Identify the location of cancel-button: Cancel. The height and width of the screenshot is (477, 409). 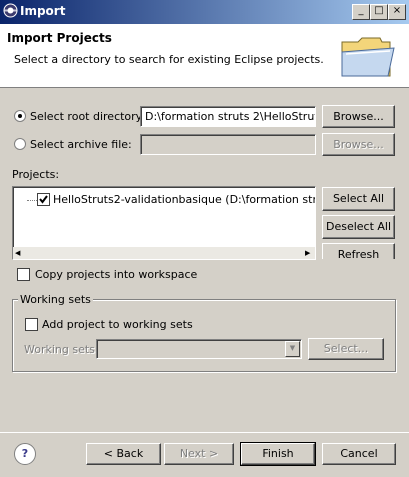
(359, 454).